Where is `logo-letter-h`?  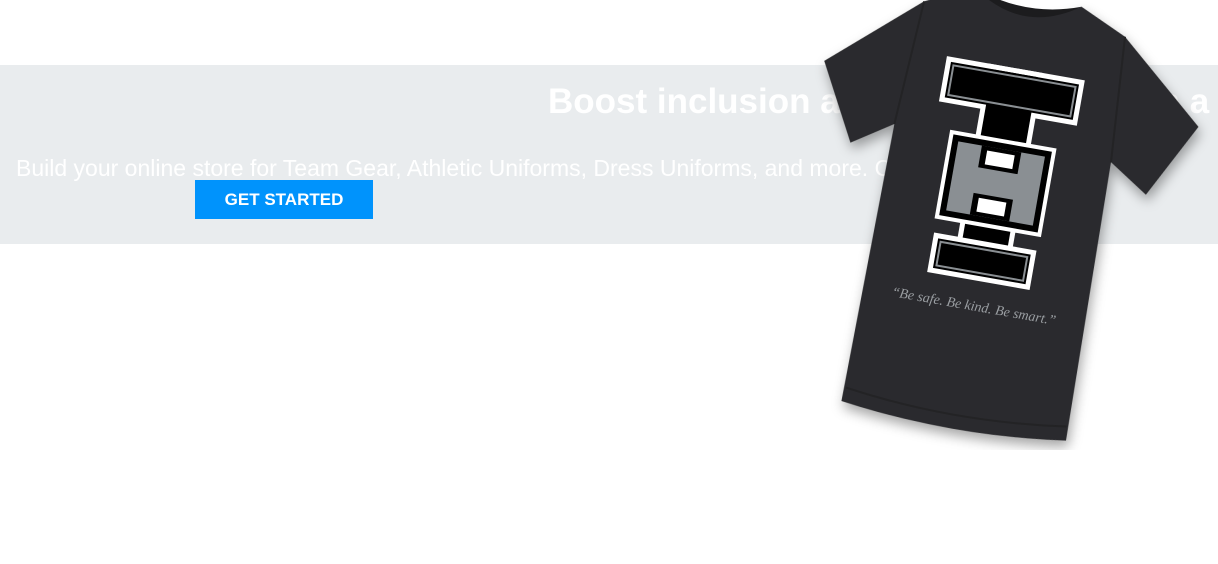
logo-letter-h is located at coordinates (995, 183).